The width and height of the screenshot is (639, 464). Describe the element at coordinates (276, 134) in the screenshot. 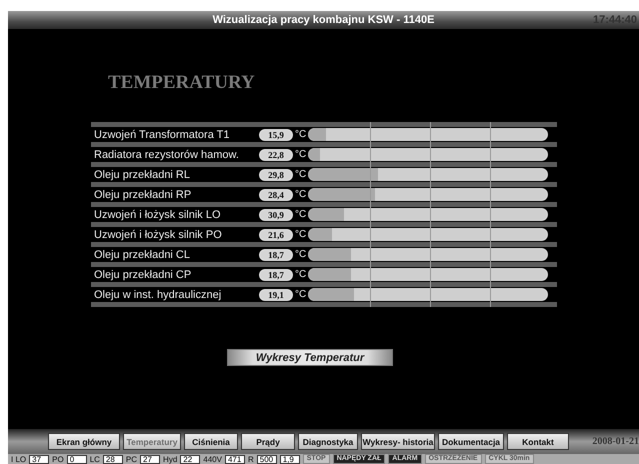

I see `temperature-value: 15,9` at that location.